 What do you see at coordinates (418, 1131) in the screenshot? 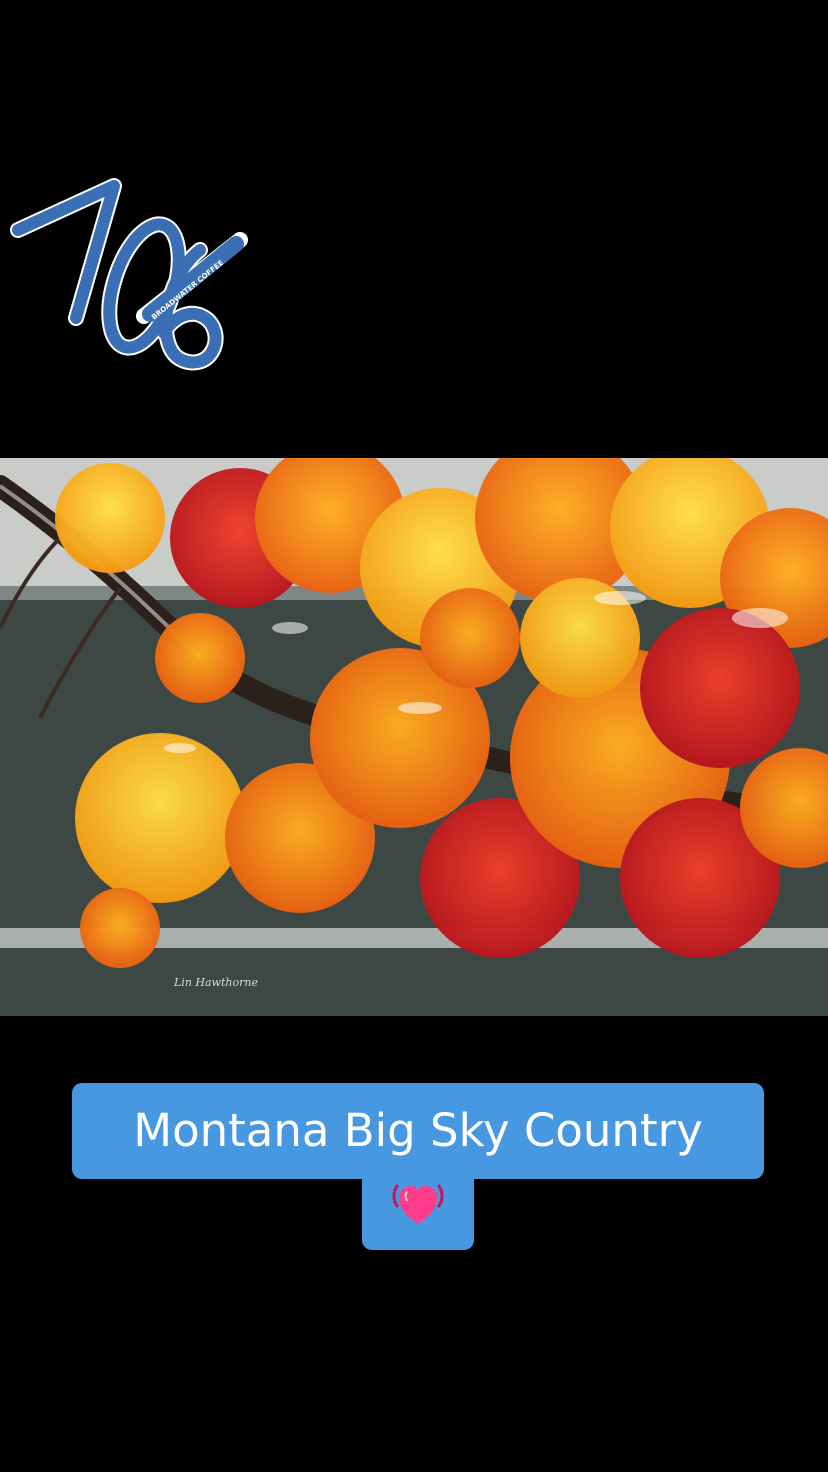
I see `caption-text: Montana Big Sky Country` at bounding box center [418, 1131].